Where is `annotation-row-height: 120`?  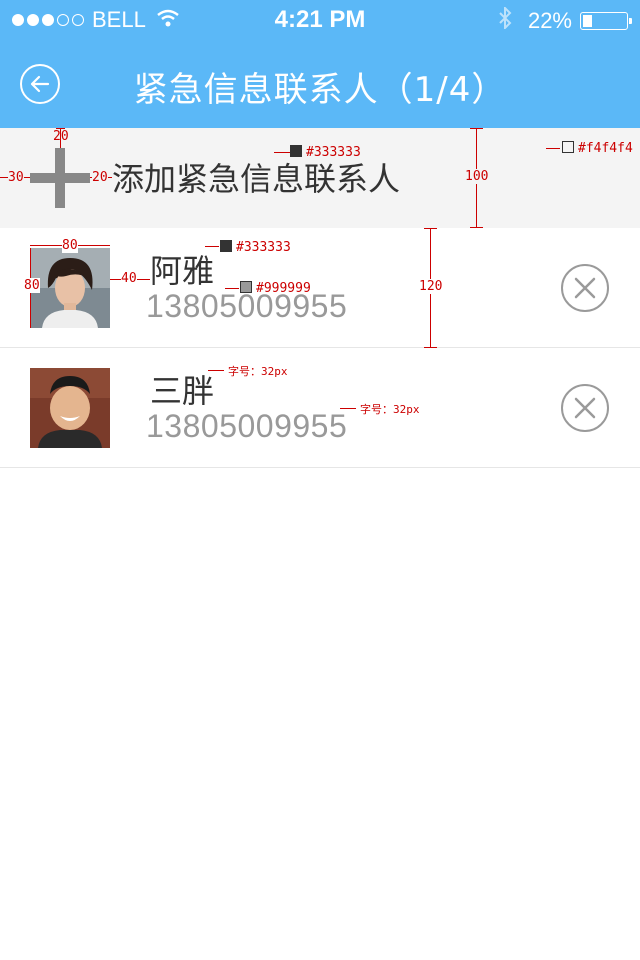 annotation-row-height: 120 is located at coordinates (431, 286).